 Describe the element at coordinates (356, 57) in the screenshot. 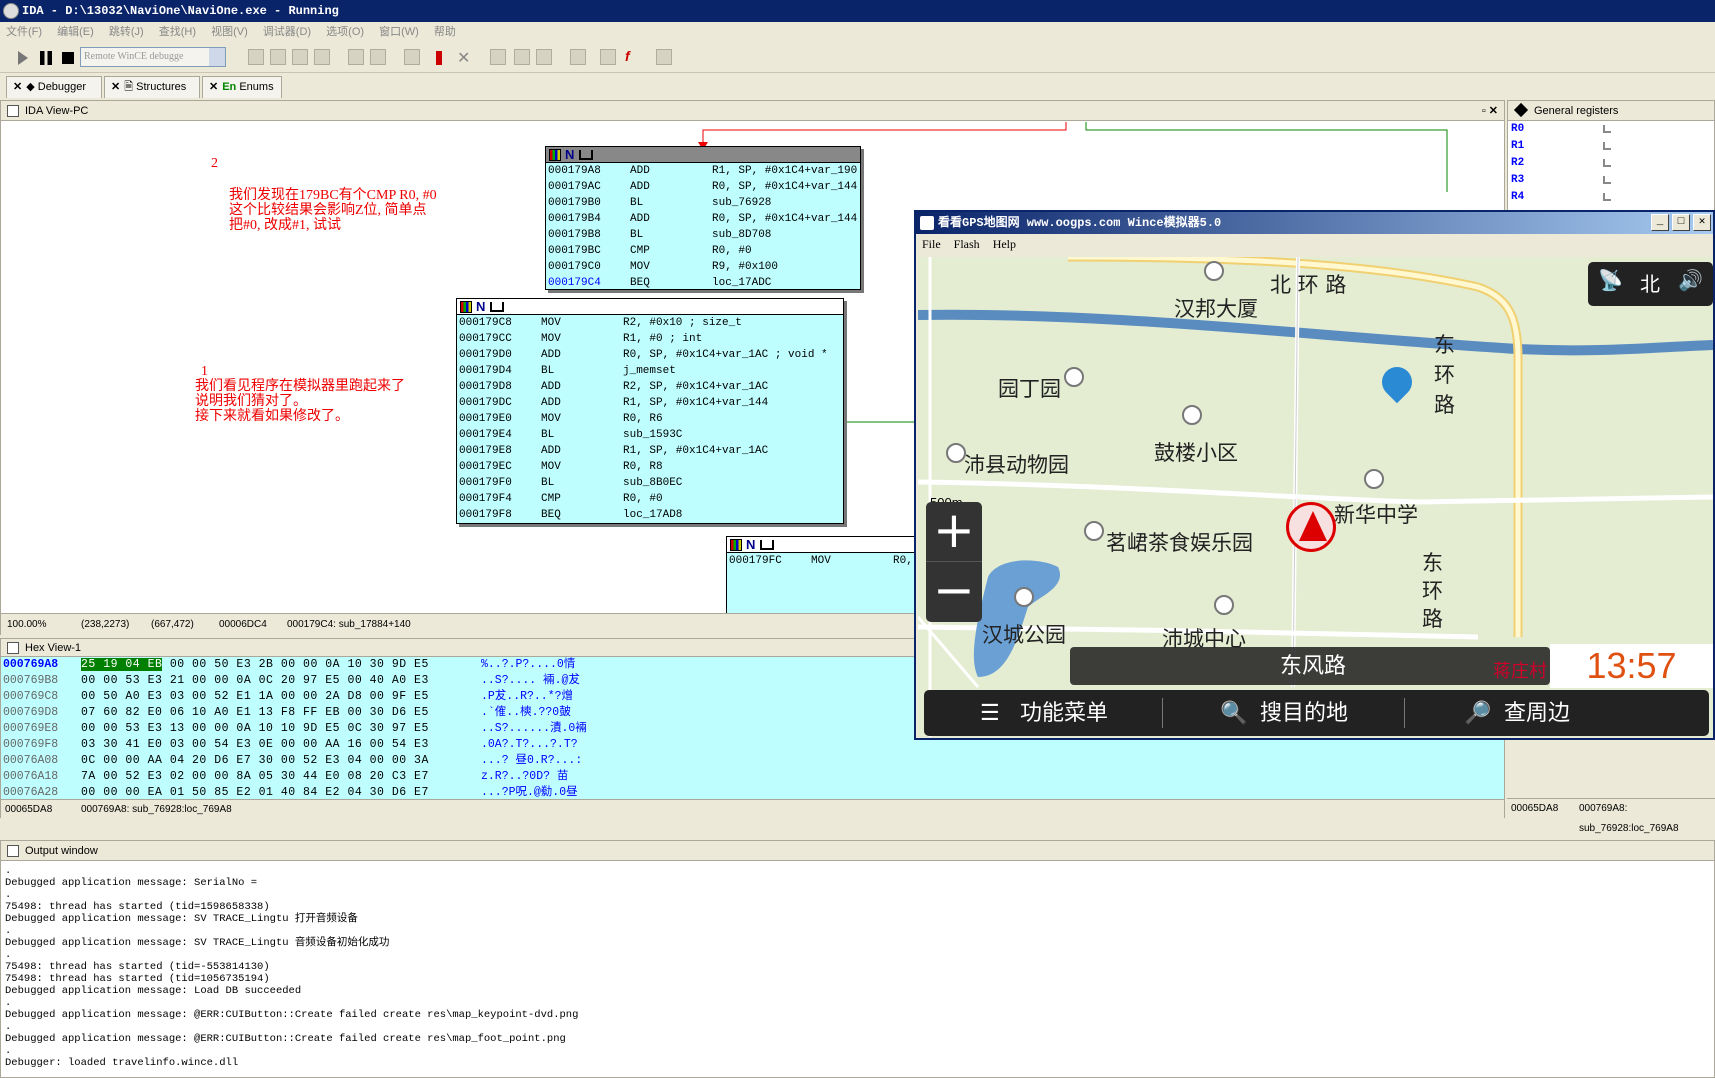

I see `copy-icon` at that location.